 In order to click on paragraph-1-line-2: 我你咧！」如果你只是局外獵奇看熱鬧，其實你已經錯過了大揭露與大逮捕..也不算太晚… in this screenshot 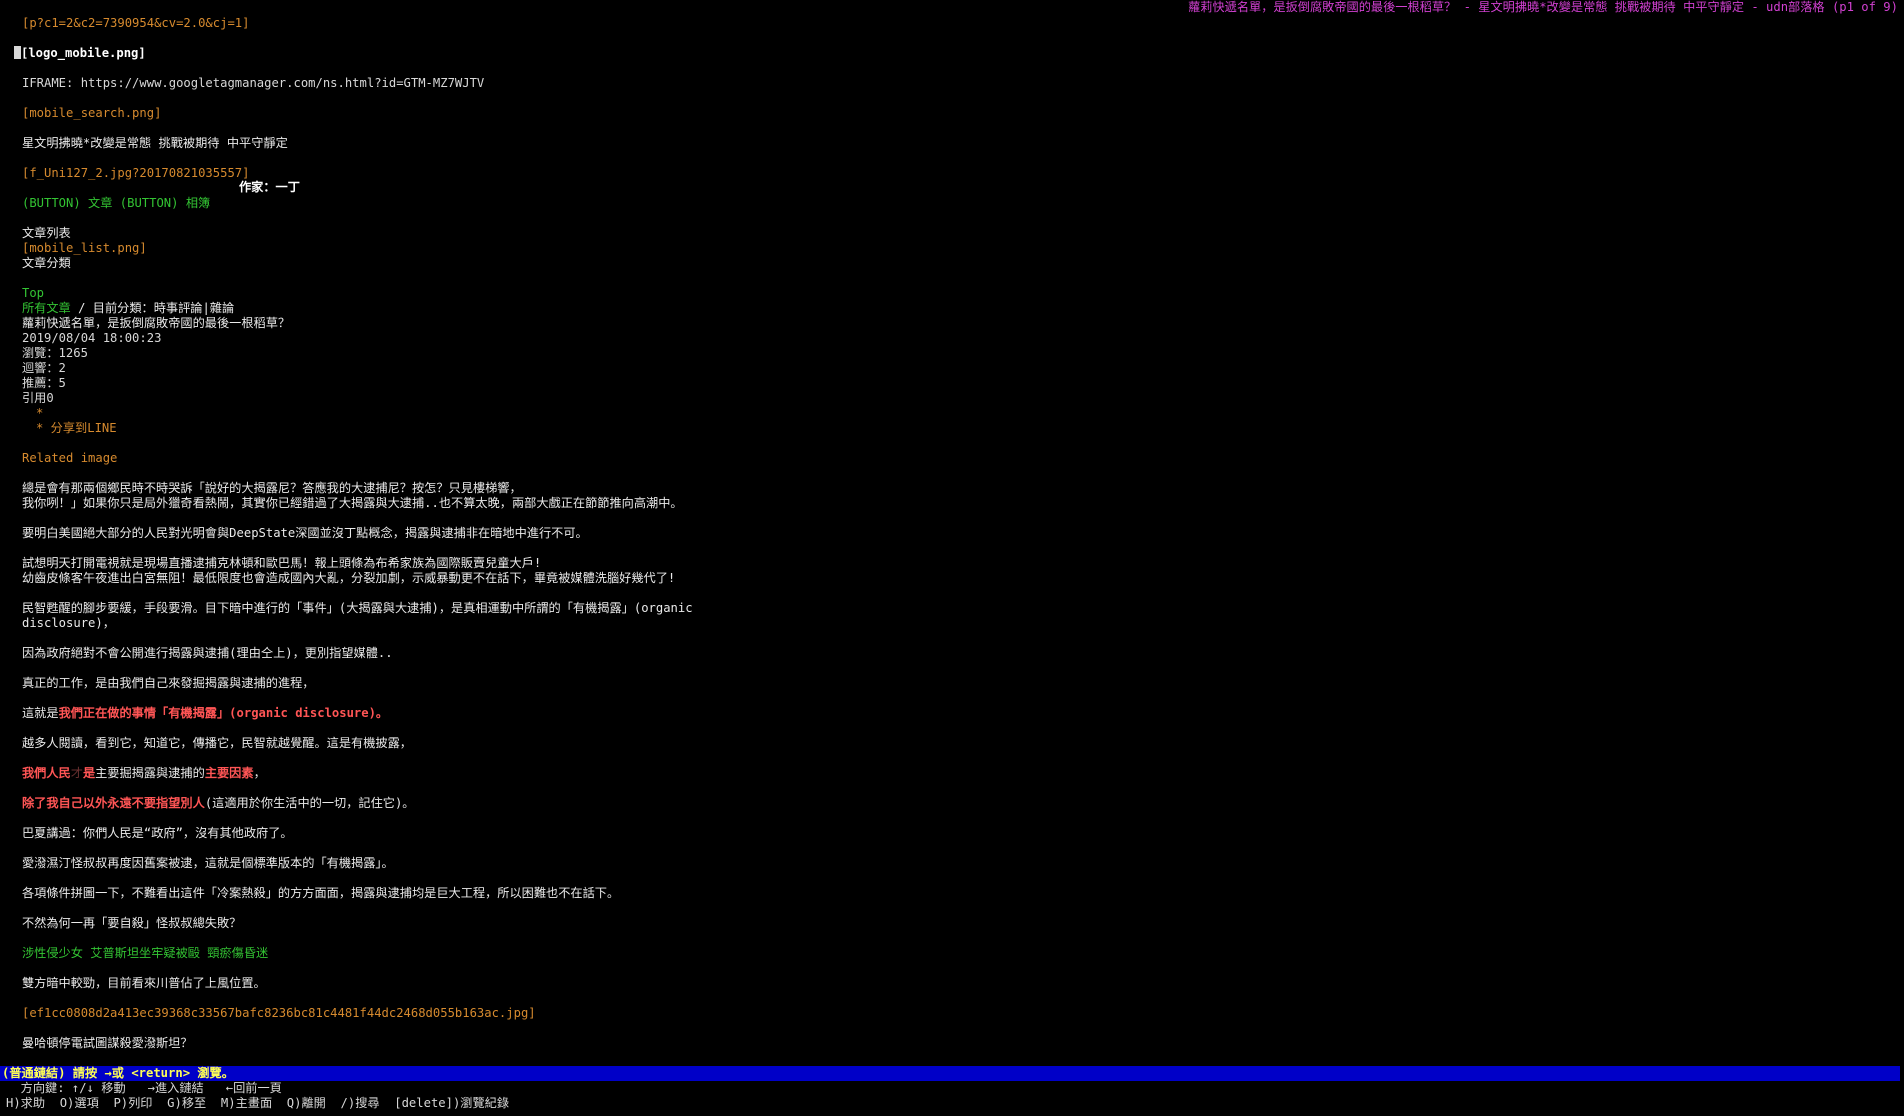, I will do `click(352, 503)`.